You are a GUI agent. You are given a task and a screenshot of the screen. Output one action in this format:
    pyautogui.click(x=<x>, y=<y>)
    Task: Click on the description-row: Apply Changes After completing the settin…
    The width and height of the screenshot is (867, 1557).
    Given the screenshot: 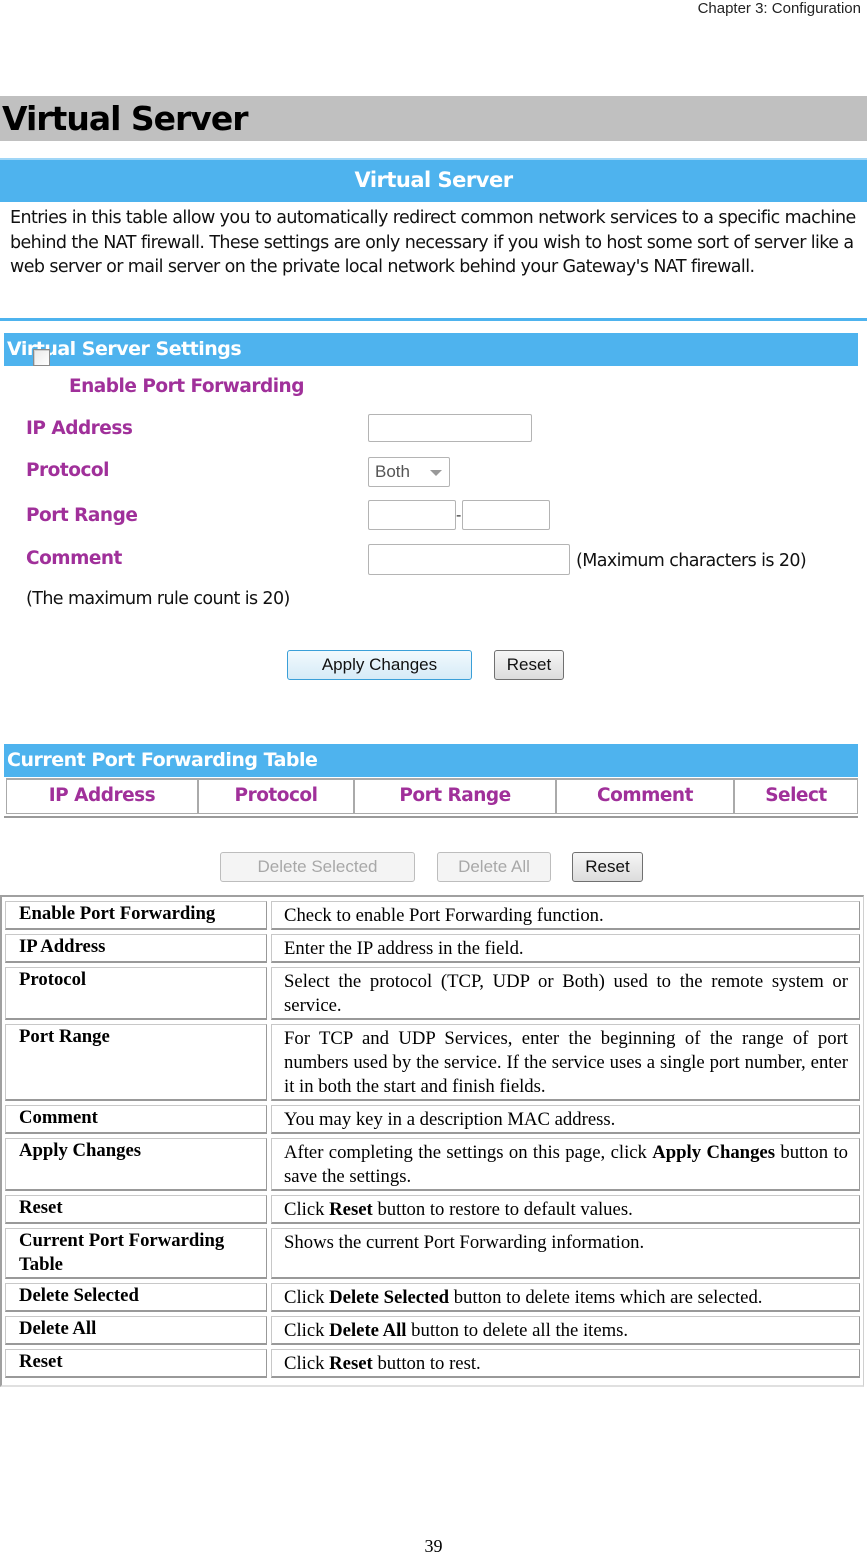 What is the action you would take?
    pyautogui.click(x=432, y=1164)
    